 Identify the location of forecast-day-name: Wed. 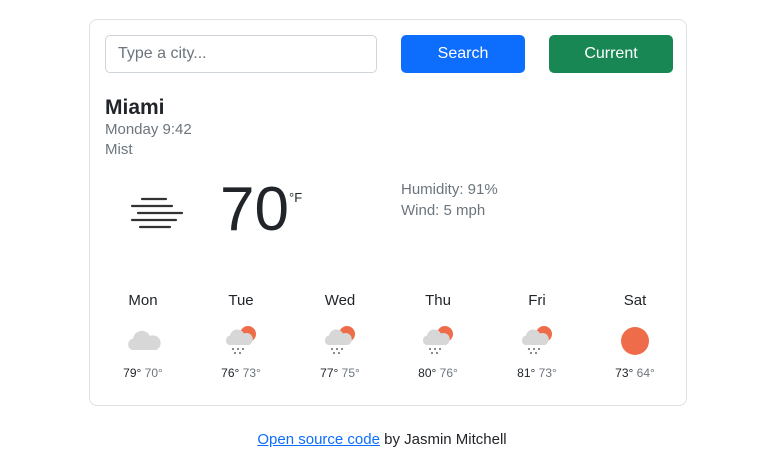
(340, 300).